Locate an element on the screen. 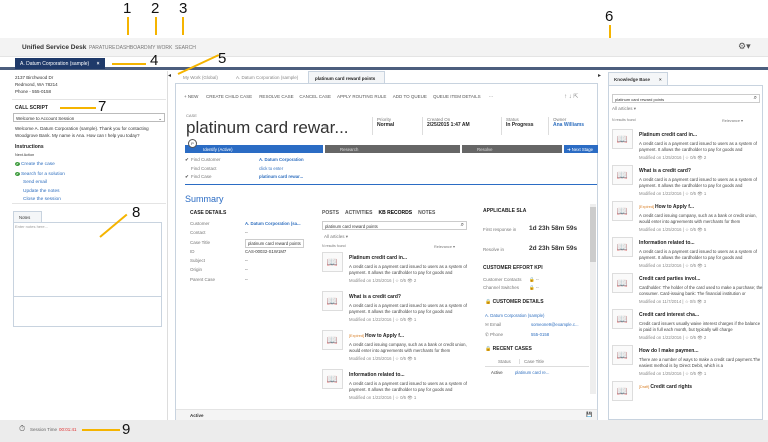 This screenshot has width=768, height=442. action-item: ✔ Create the case is located at coordinates (40, 165).